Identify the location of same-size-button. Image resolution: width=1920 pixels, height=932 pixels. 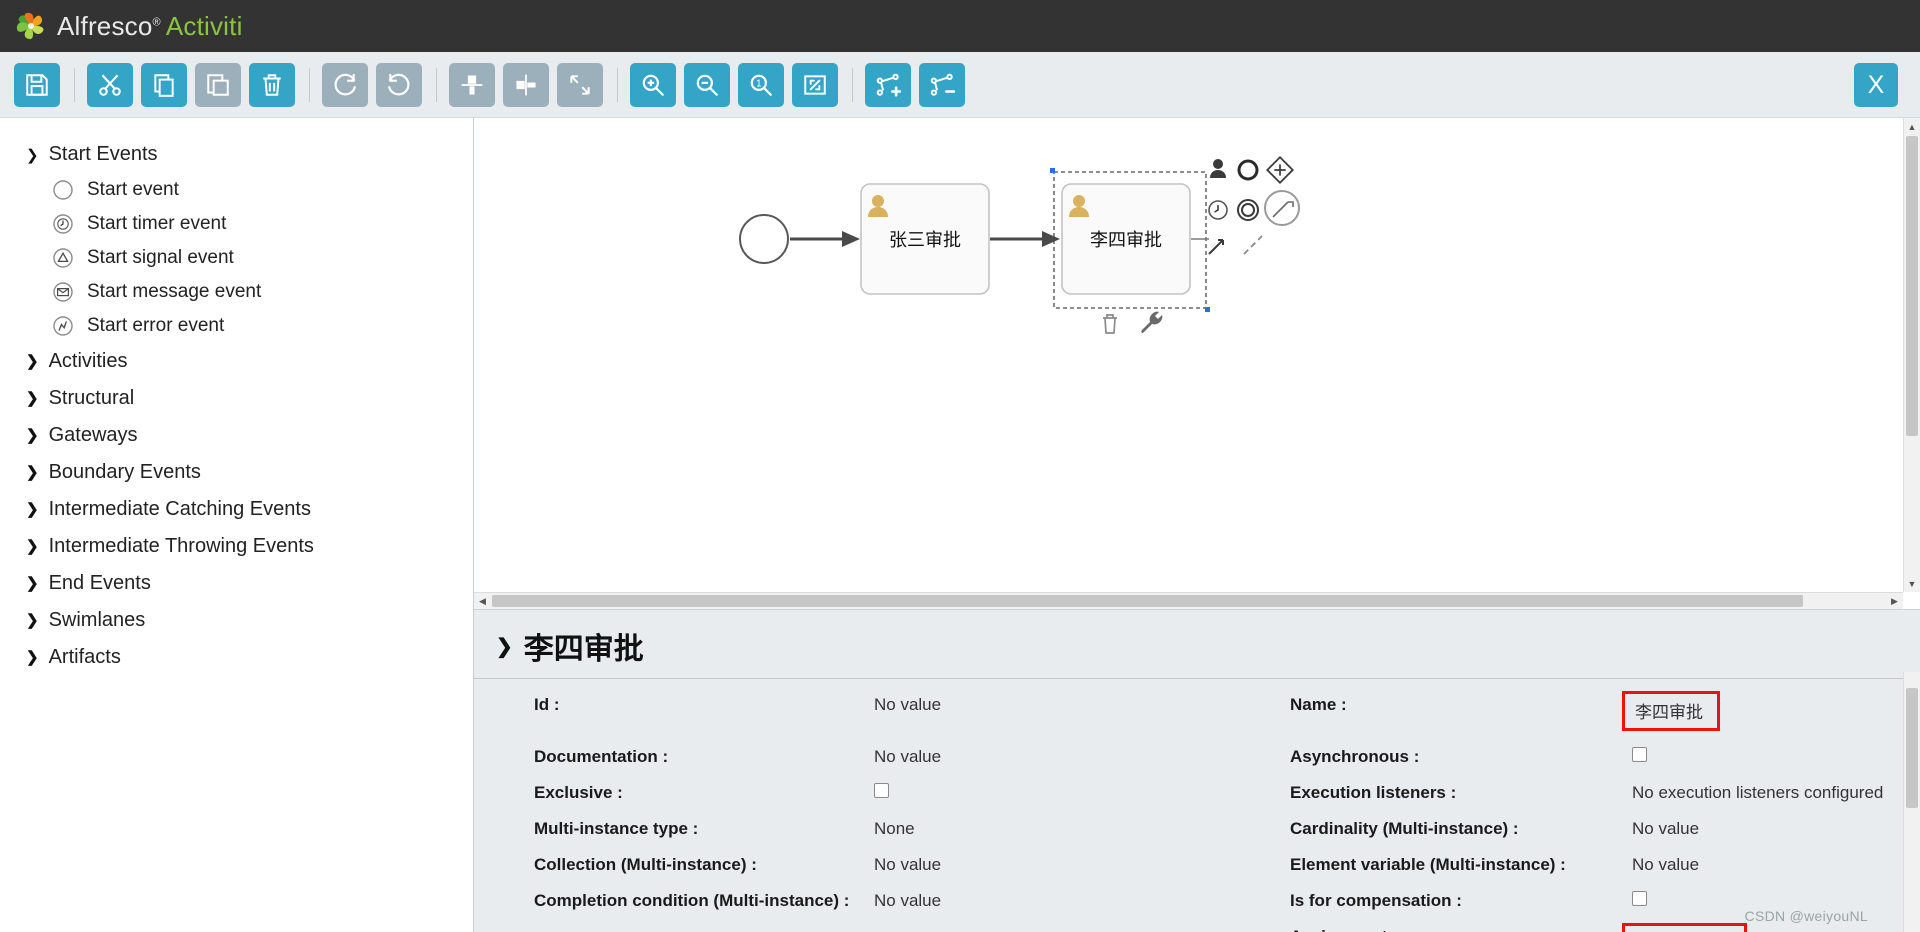
(580, 84).